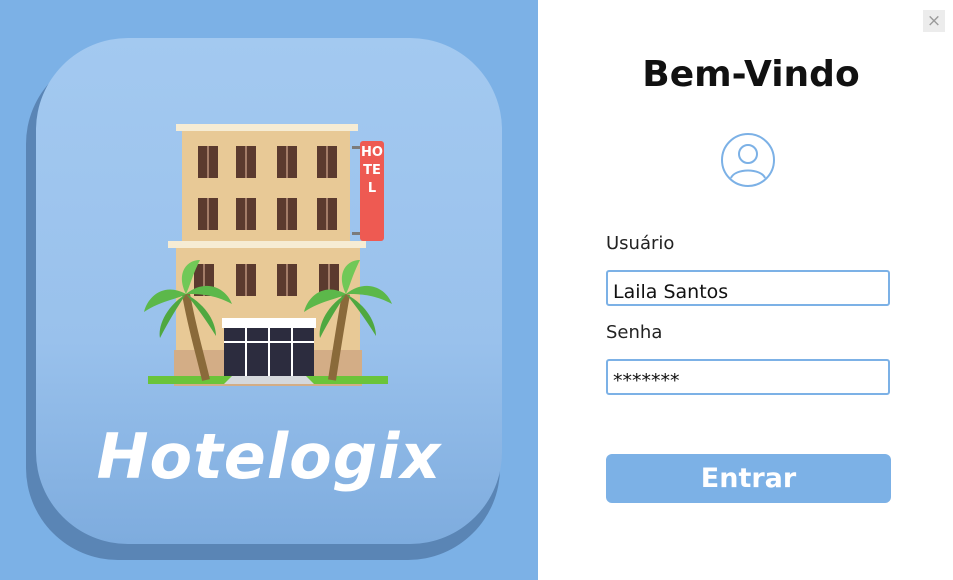 The height and width of the screenshot is (580, 953). What do you see at coordinates (269, 456) in the screenshot?
I see `brand-logo-text: Hotelogix` at bounding box center [269, 456].